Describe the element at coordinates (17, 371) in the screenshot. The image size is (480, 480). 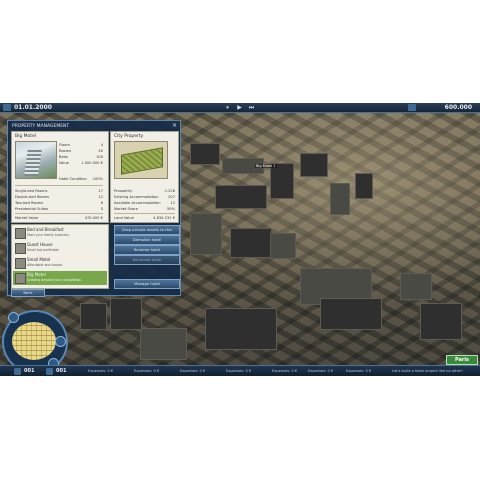
I see `hotel-icon` at that location.